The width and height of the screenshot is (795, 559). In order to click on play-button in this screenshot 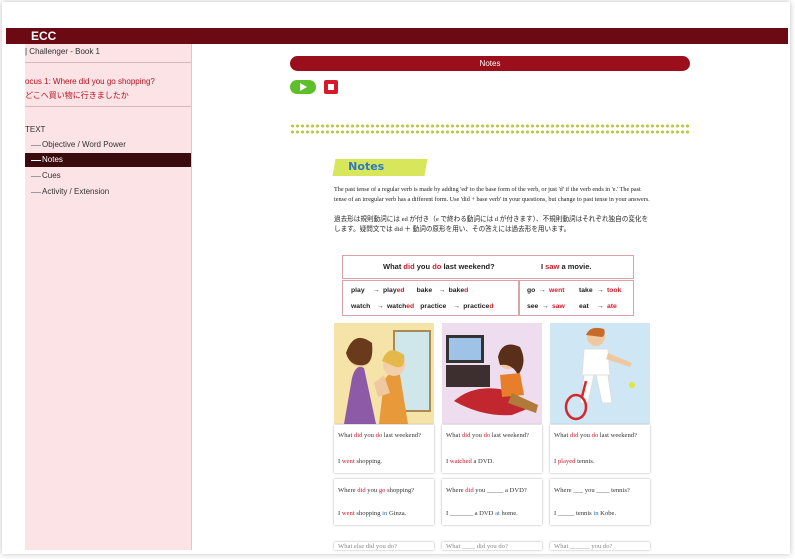, I will do `click(303, 87)`.